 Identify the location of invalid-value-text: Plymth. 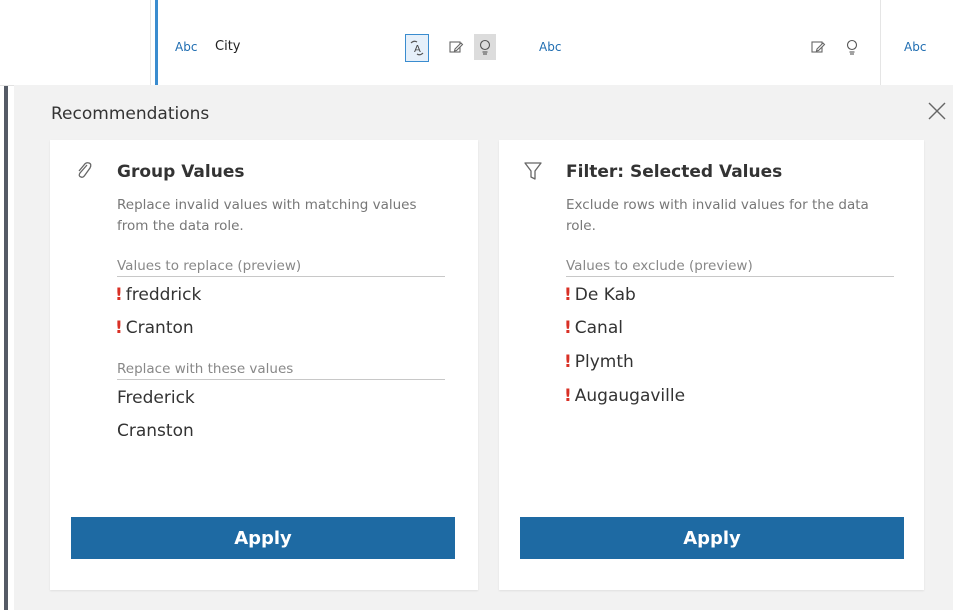
(604, 362).